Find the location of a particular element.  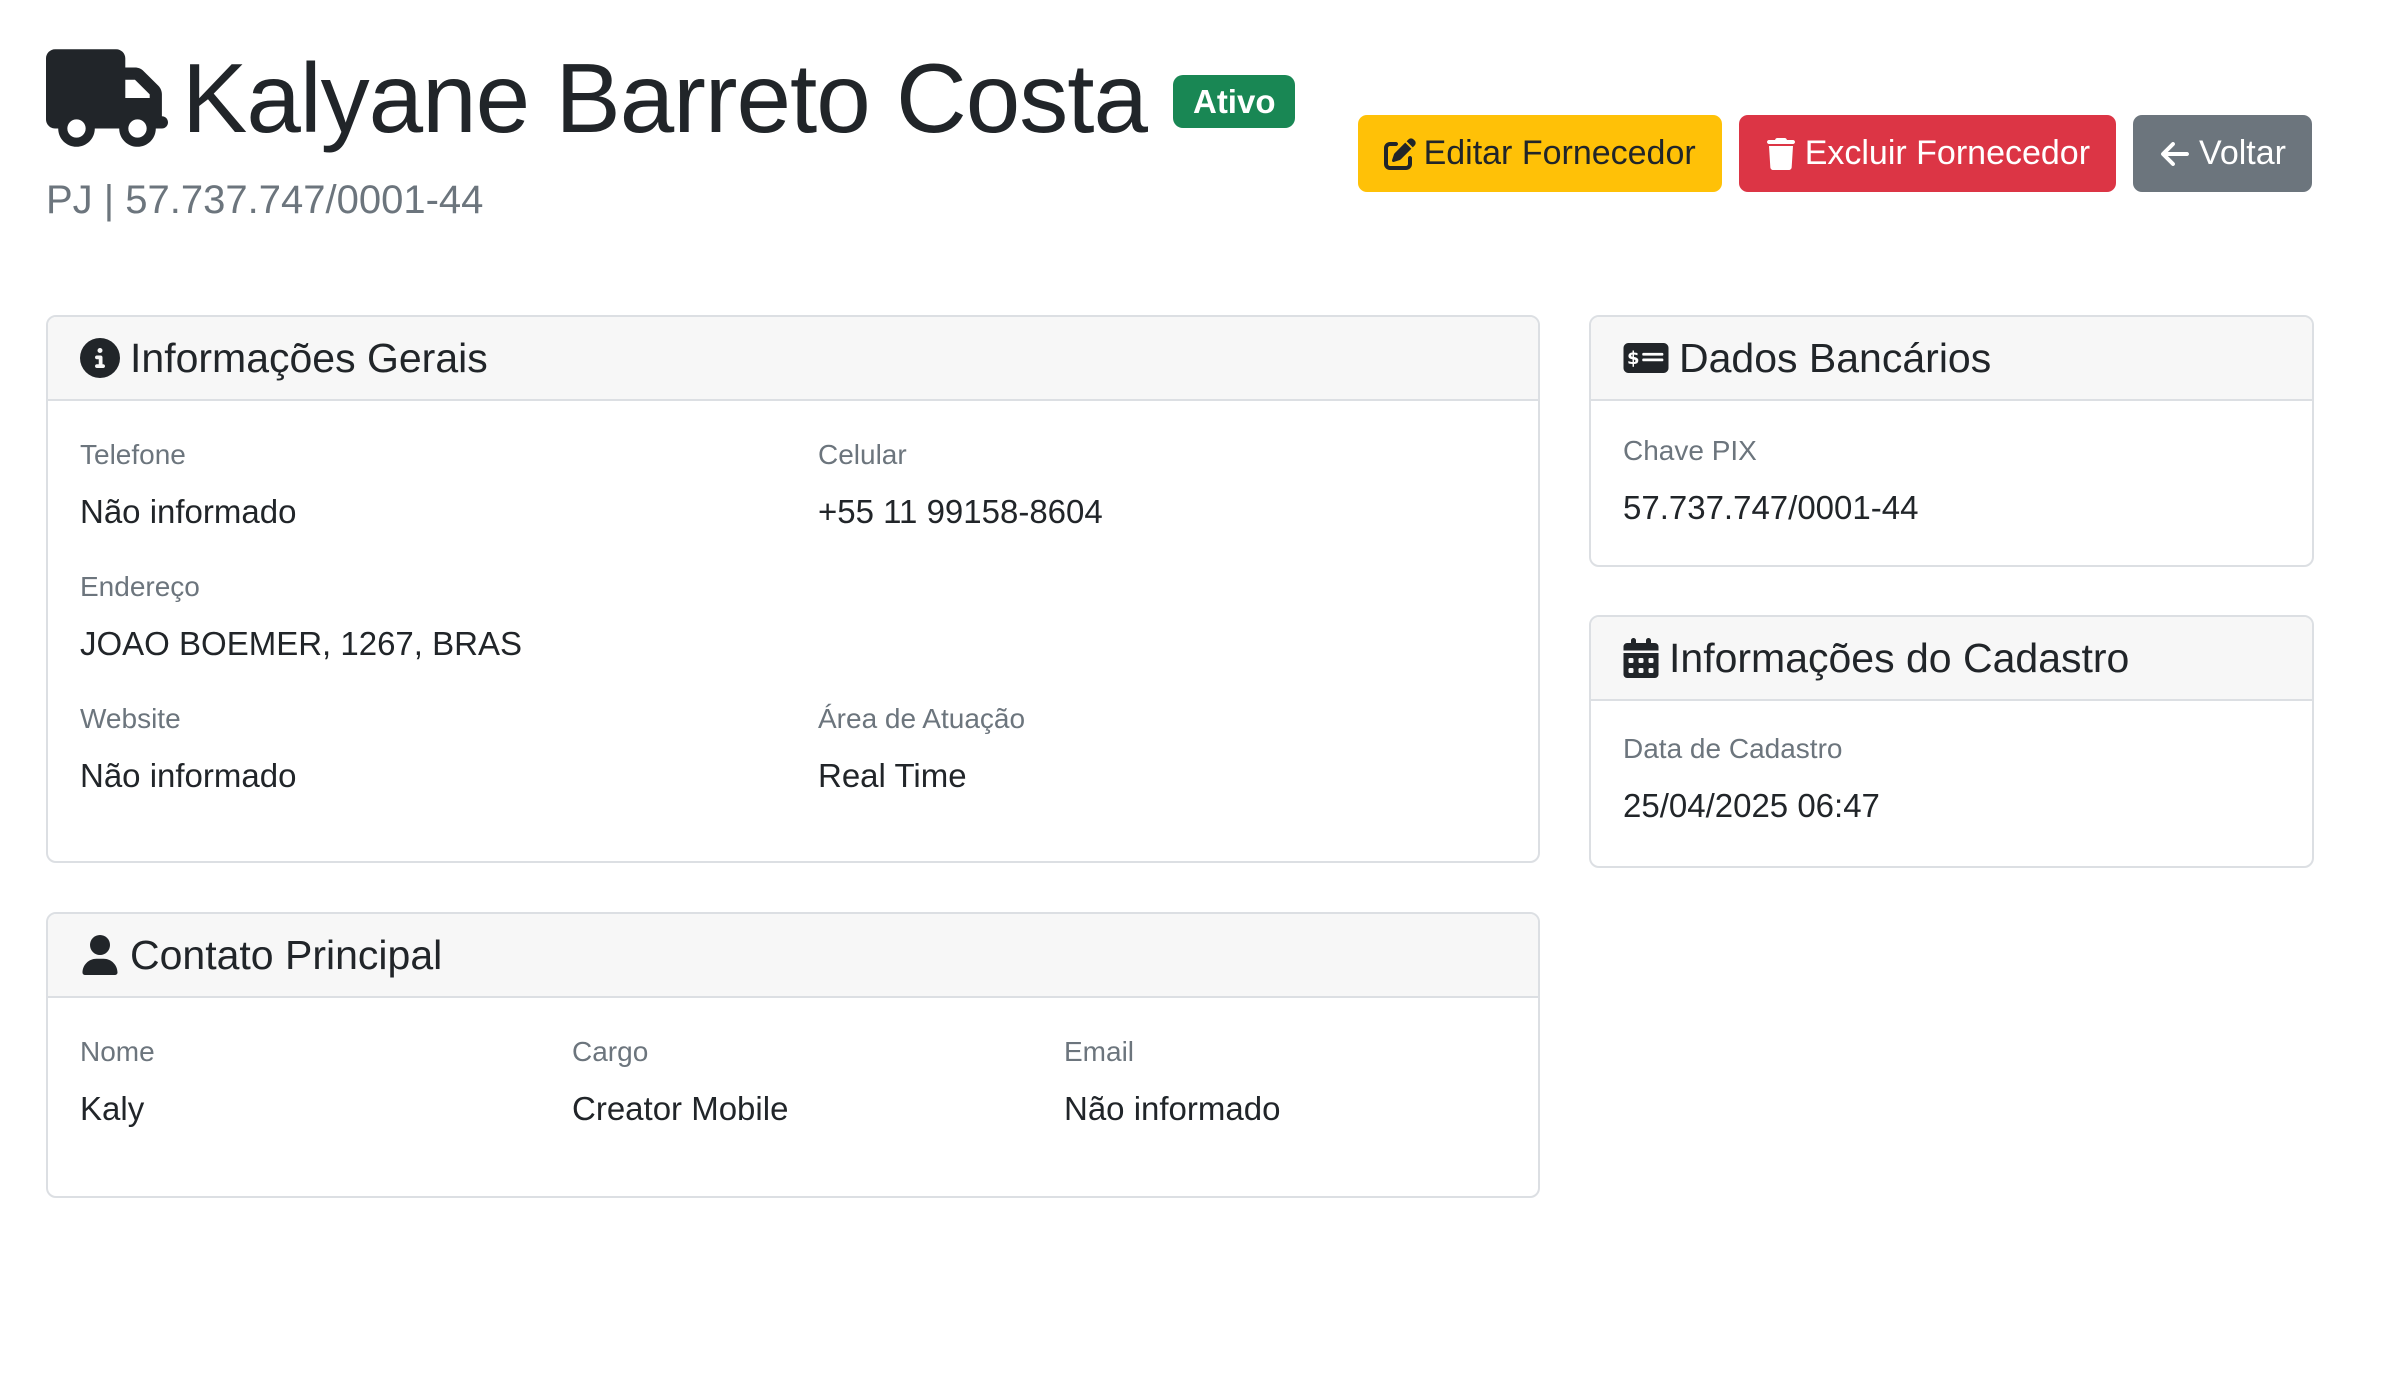

registration-date-field: Data de Cadastro 25/04/2025 06:47 is located at coordinates (1751, 779).